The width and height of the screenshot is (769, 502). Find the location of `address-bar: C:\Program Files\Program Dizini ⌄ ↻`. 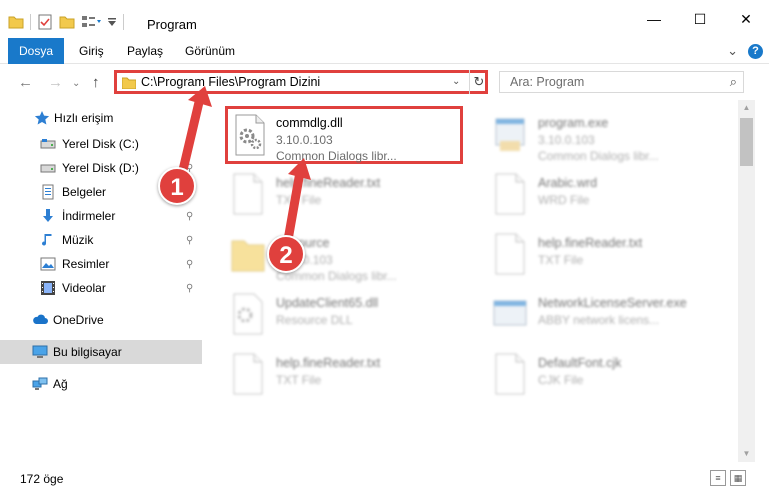

address-bar: C:\Program Files\Program Dizini ⌄ ↻ is located at coordinates (301, 82).